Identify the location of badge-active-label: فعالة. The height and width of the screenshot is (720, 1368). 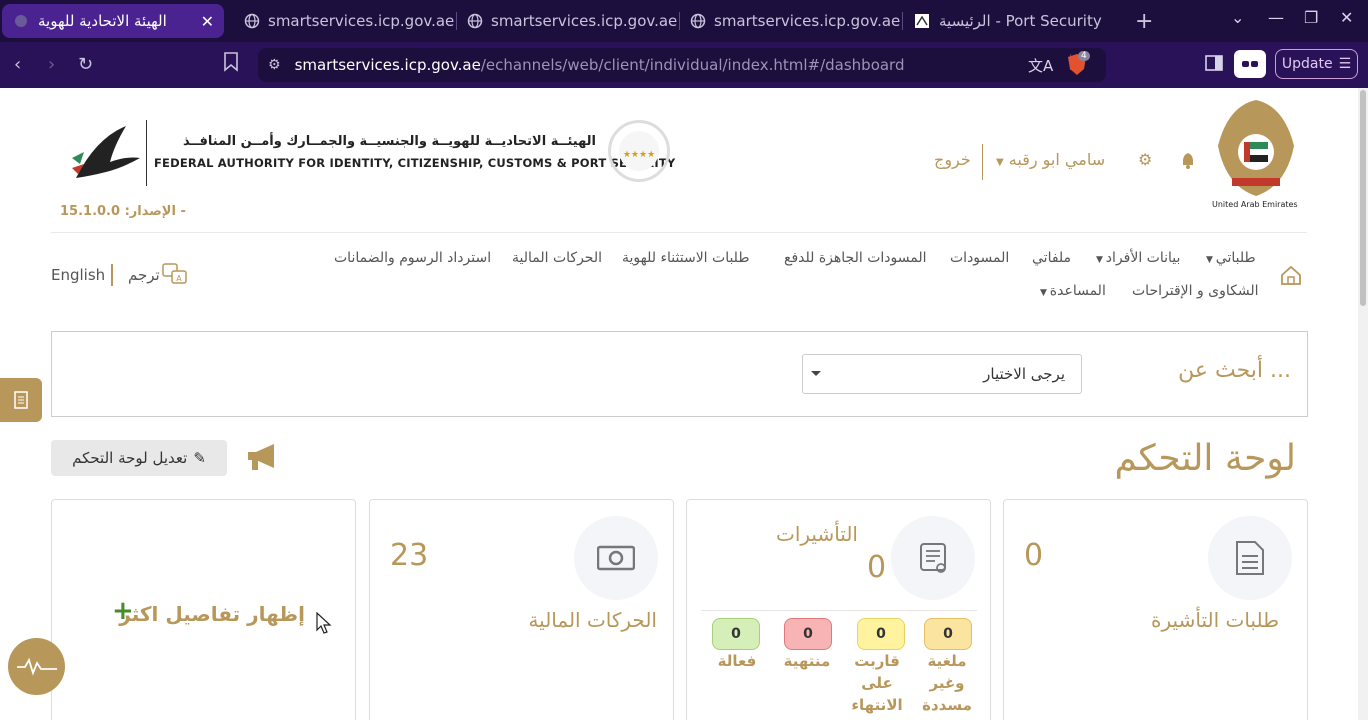
(737, 661).